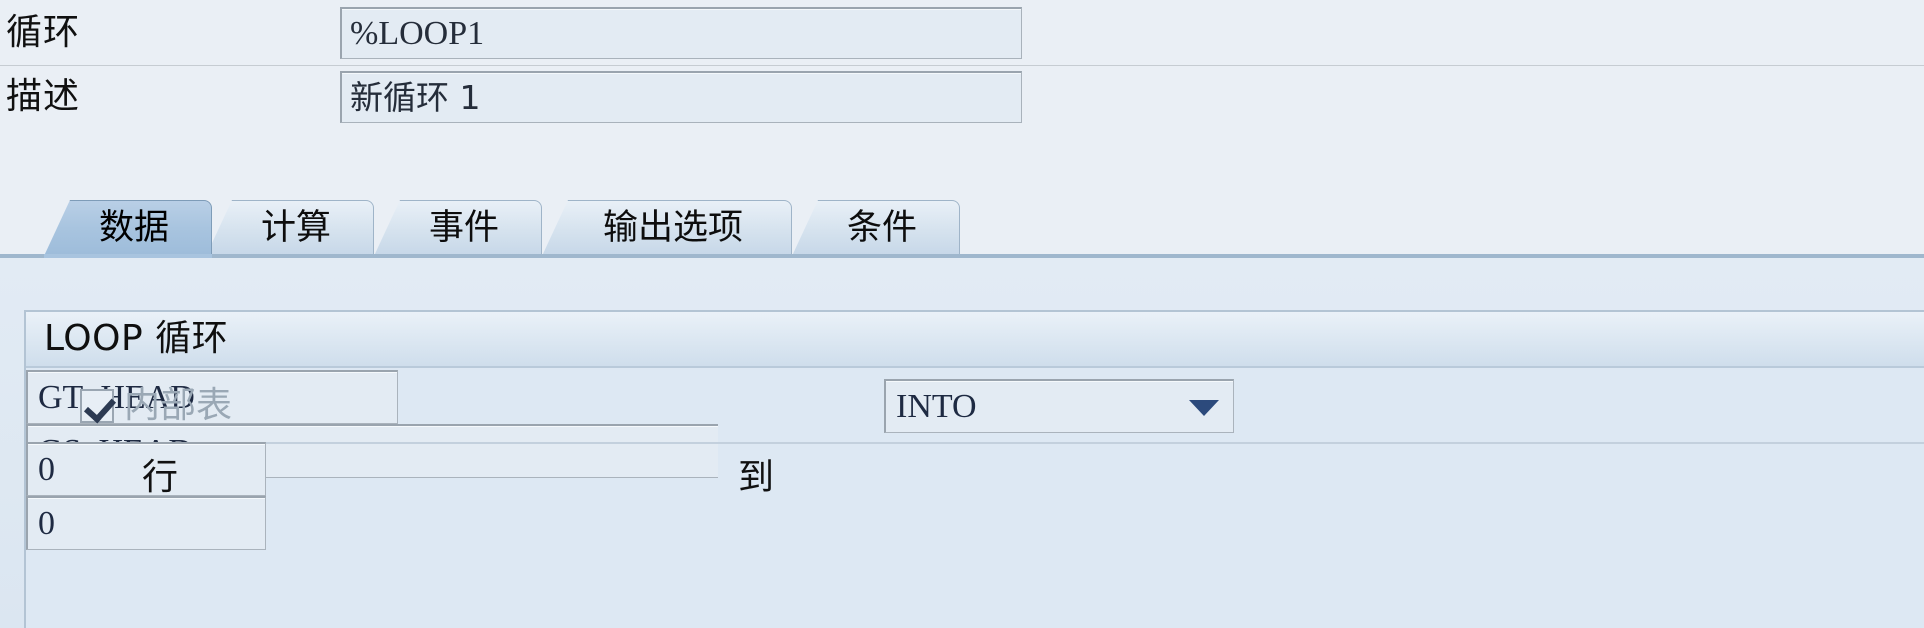 The image size is (1924, 628). What do you see at coordinates (46, 523) in the screenshot?
I see `rows-to-value: 0` at bounding box center [46, 523].